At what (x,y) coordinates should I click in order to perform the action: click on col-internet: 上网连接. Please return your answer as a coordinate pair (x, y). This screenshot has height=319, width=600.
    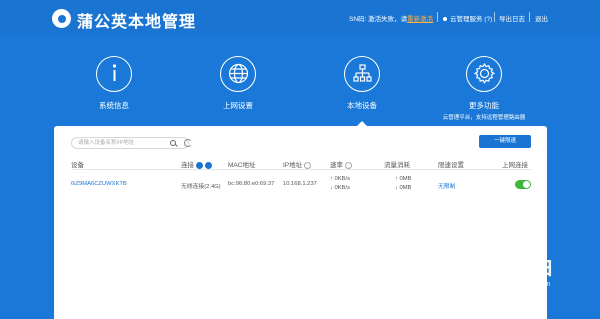
    Looking at the image, I should click on (515, 165).